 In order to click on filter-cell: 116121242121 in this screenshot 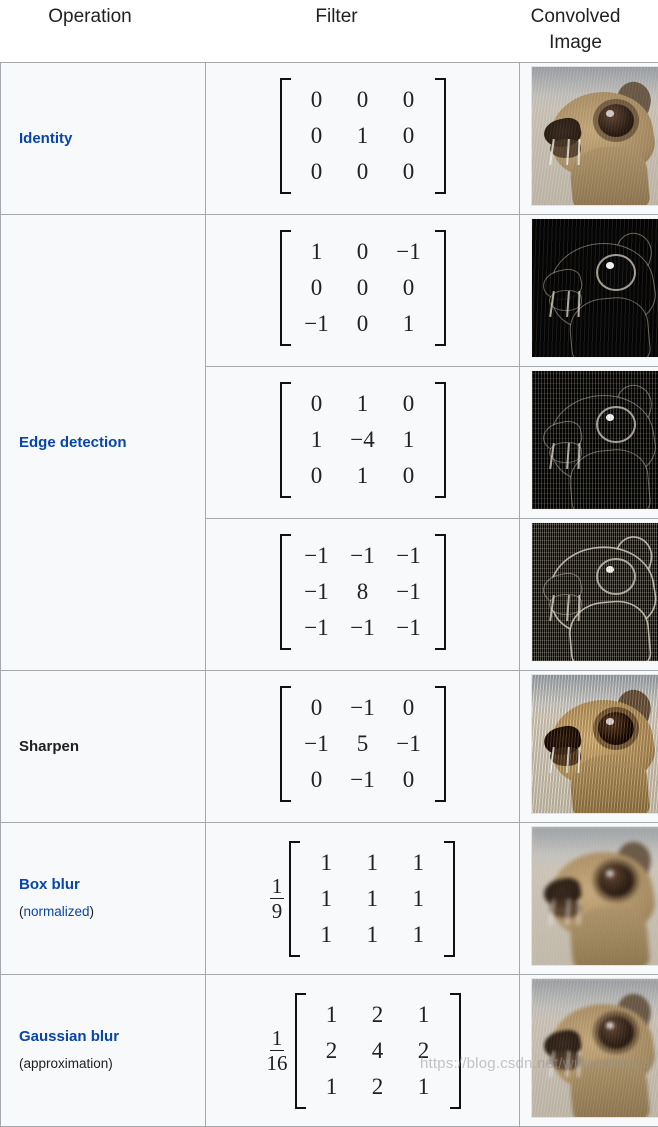, I will do `click(363, 1051)`.